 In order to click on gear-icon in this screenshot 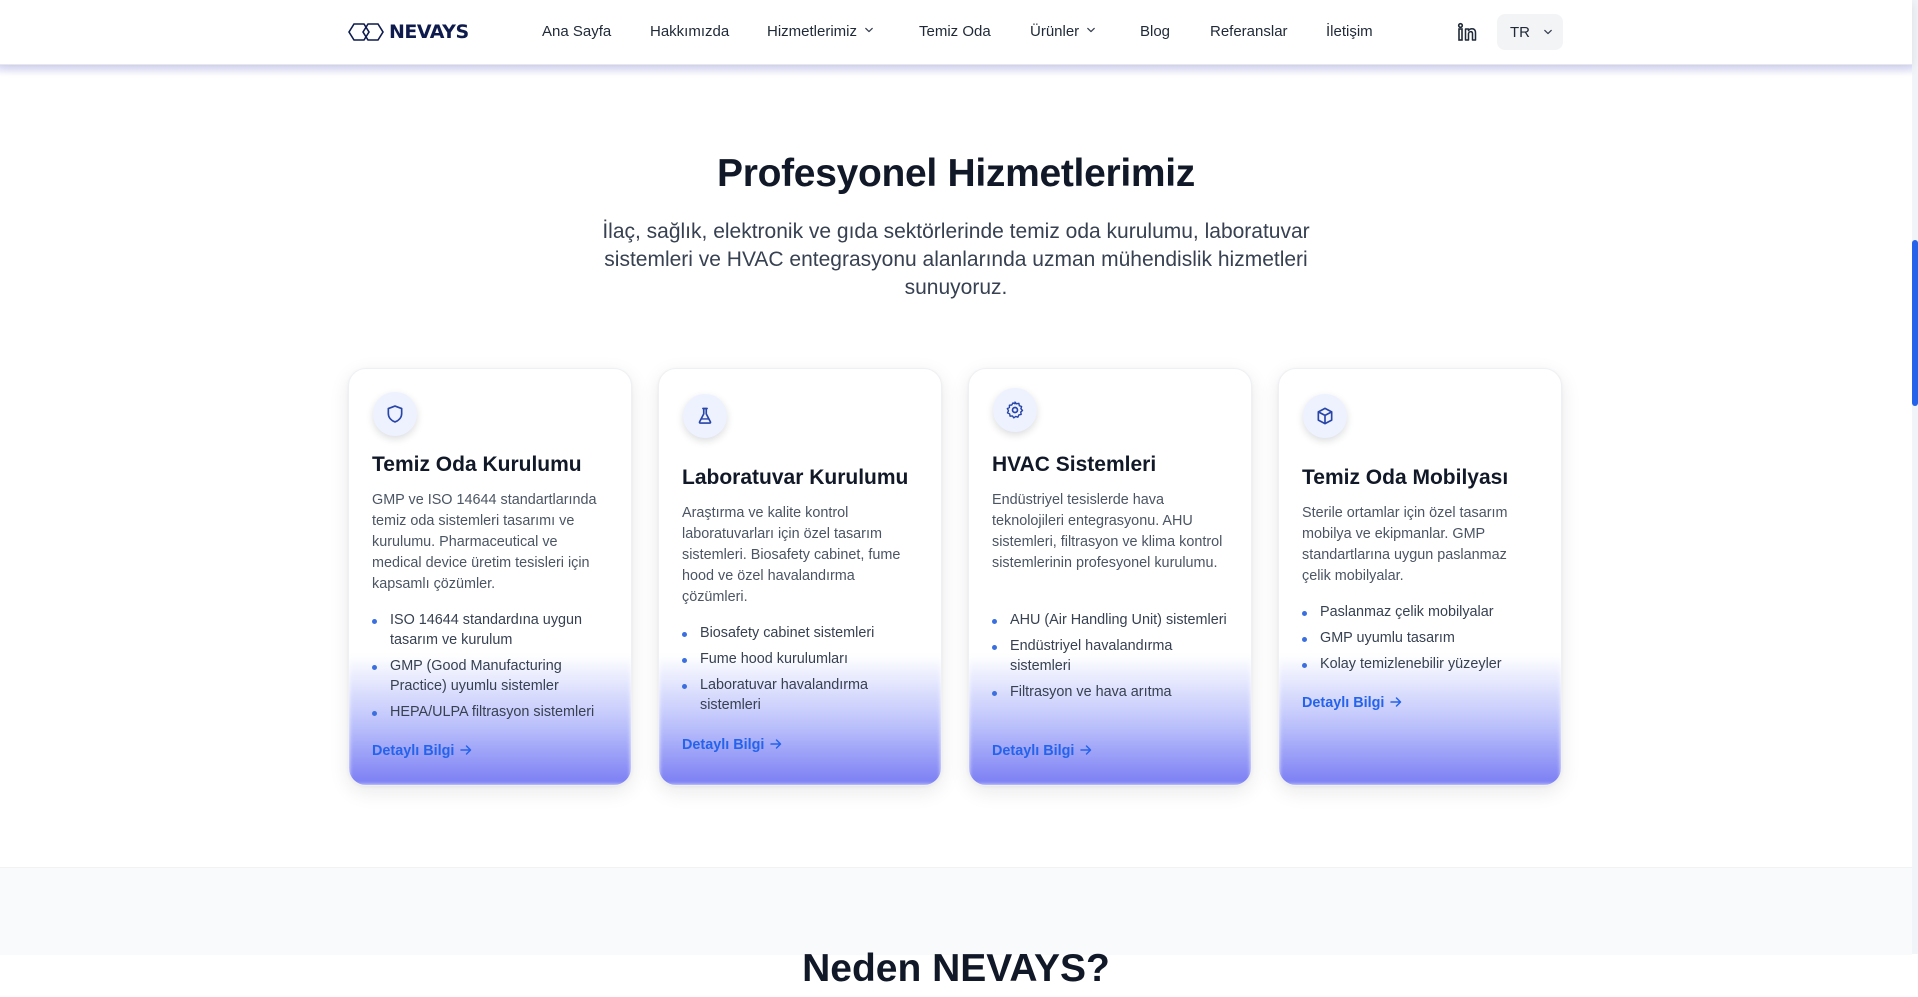, I will do `click(1015, 410)`.